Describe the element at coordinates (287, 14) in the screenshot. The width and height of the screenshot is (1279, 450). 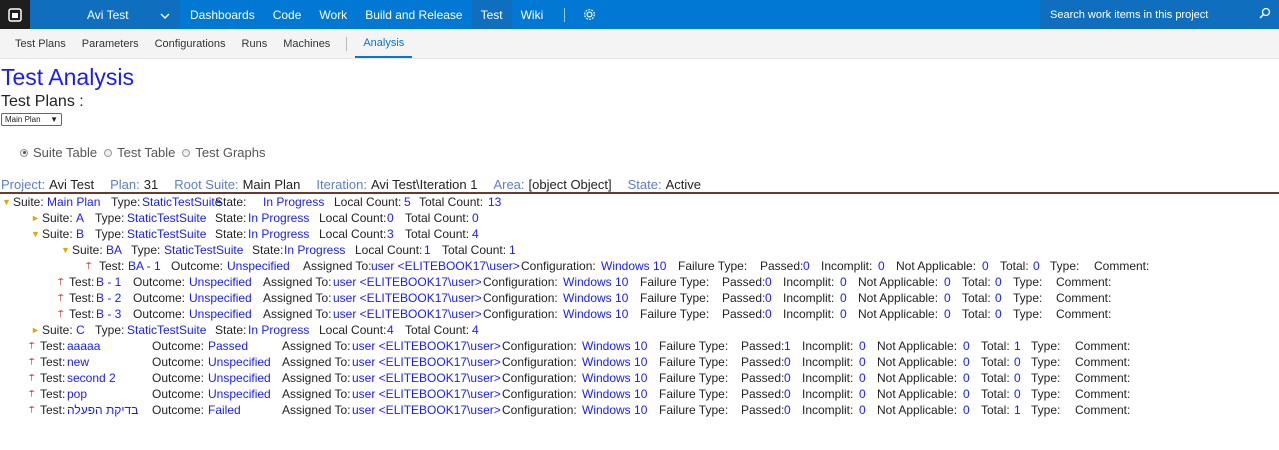
I see `nav-code: Code` at that location.